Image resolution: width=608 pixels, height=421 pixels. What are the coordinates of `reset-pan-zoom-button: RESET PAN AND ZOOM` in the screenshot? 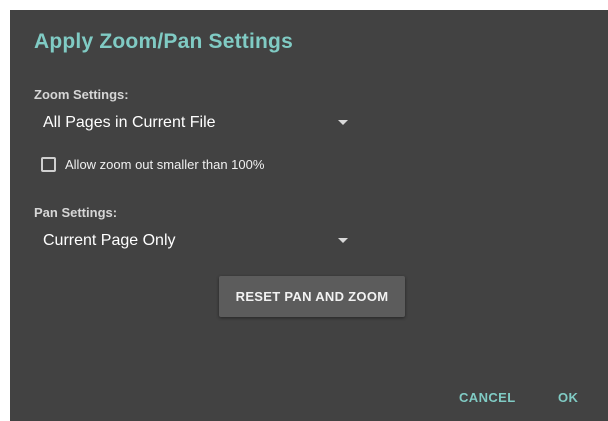 It's located at (312, 296).